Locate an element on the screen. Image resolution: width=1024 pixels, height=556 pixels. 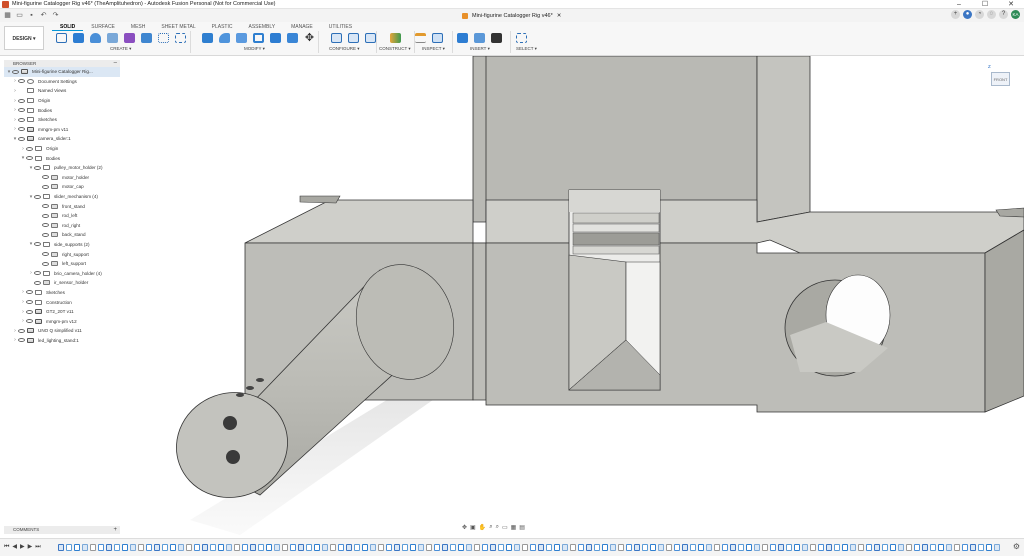
tree-item: › mmgm-pm v11 is located at coordinates (62, 130).